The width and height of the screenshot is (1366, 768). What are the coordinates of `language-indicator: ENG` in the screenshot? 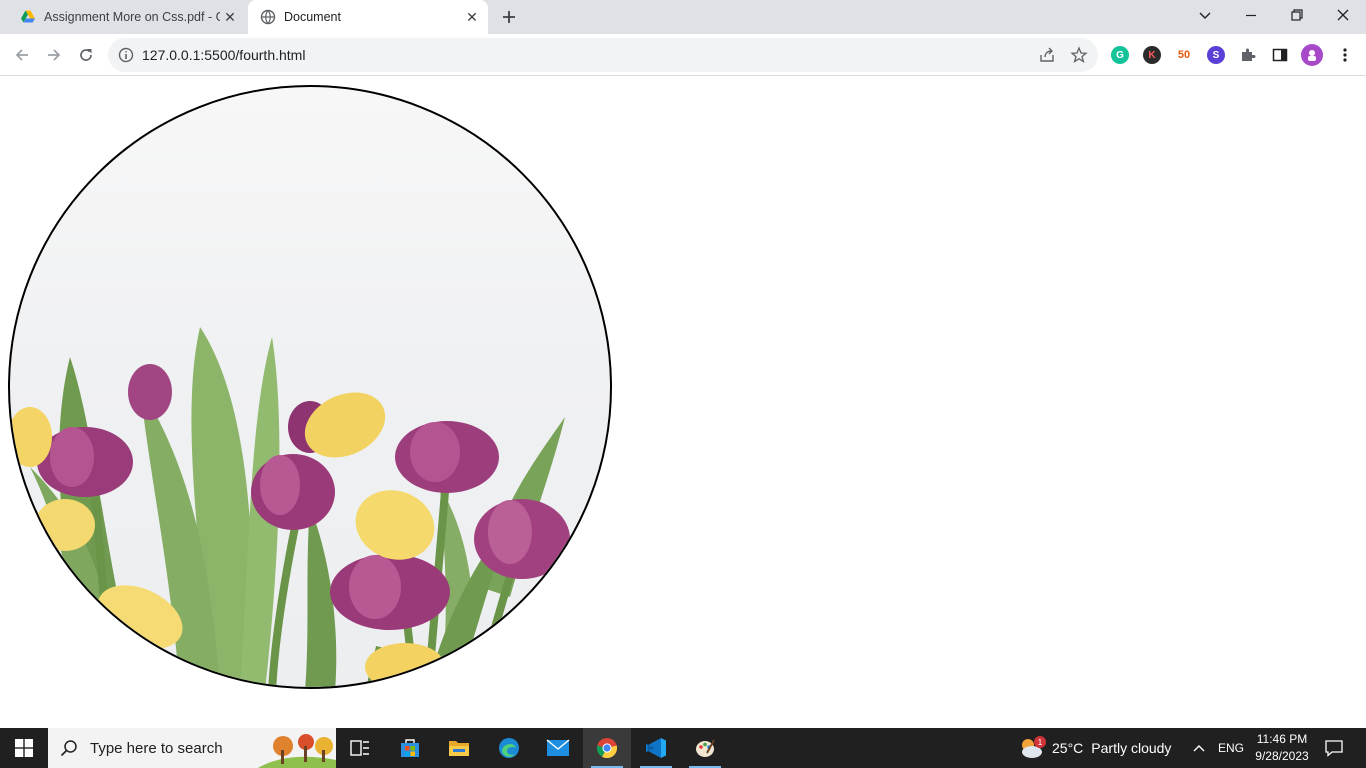 It's located at (1231, 748).